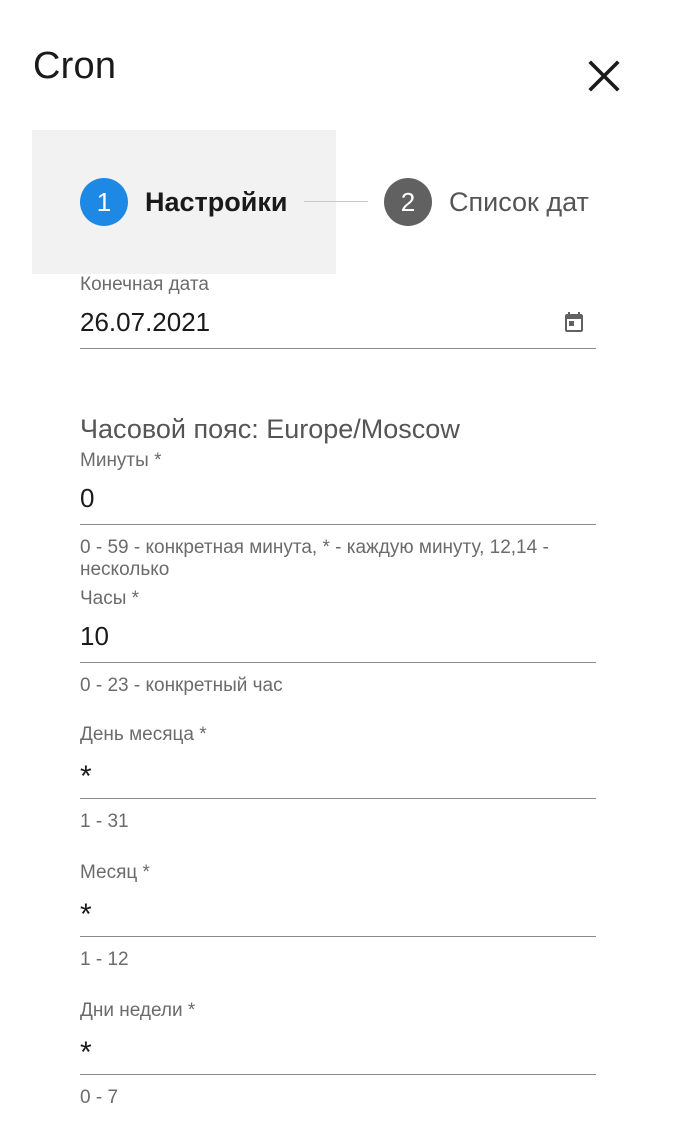  What do you see at coordinates (181, 685) in the screenshot?
I see `field-hint: 0 - 23 - конкретный час` at bounding box center [181, 685].